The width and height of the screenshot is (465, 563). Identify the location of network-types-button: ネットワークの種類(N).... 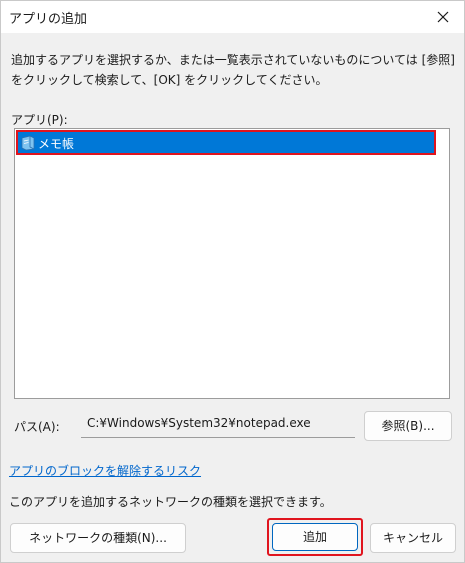
(98, 538).